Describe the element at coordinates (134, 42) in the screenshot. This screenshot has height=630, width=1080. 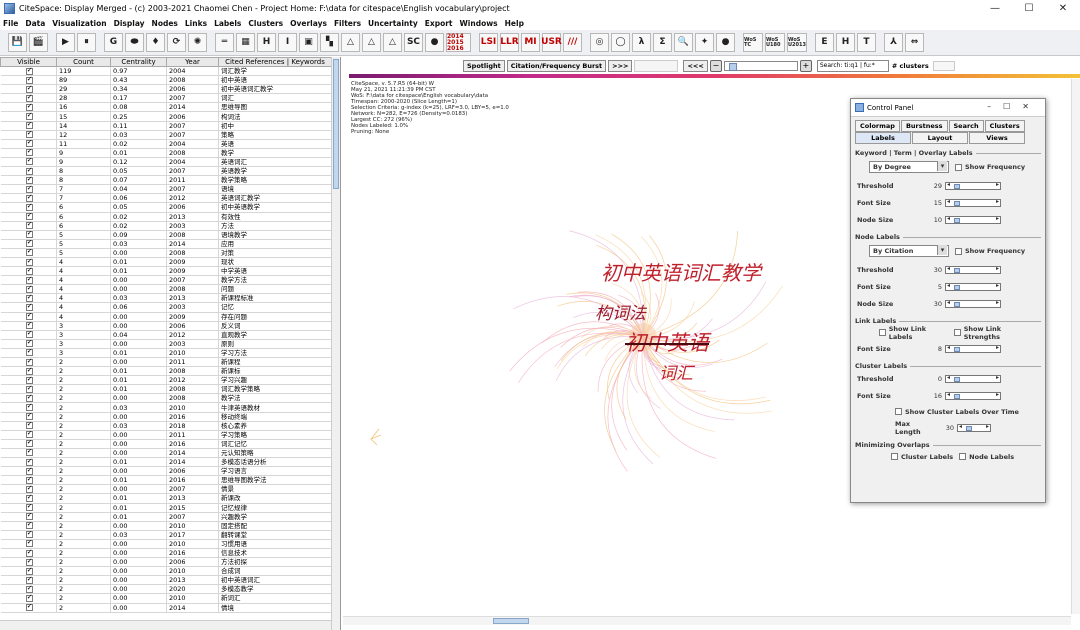
I see `hat-icon: ⬬` at that location.